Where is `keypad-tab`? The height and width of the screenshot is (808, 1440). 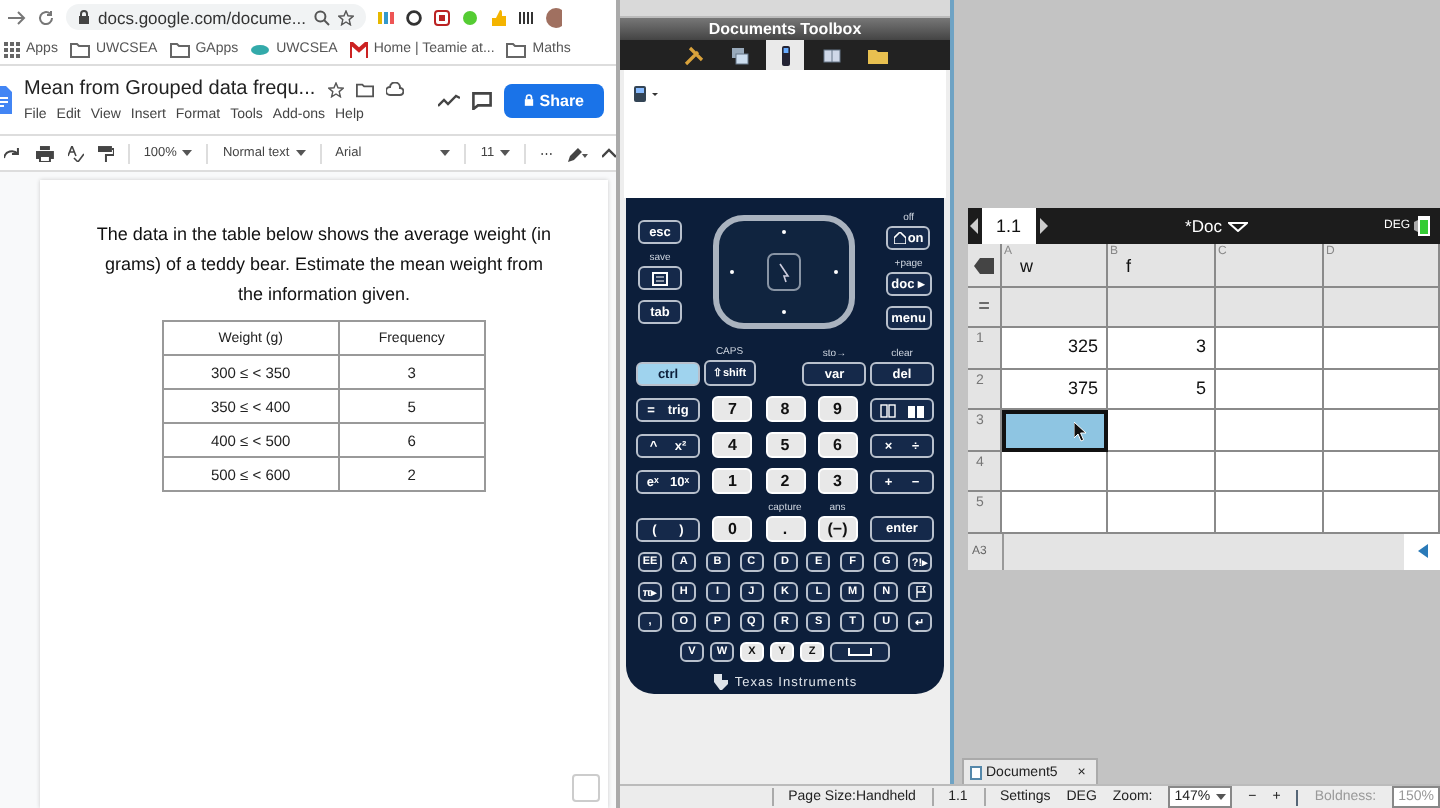 keypad-tab is located at coordinates (785, 55).